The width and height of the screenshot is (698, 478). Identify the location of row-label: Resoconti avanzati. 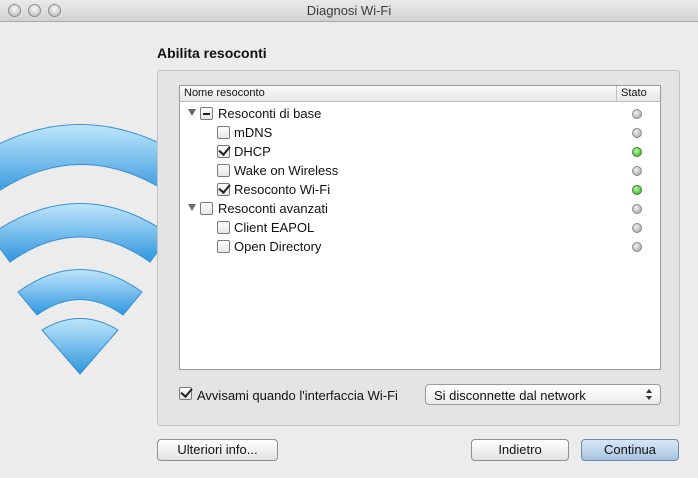
(273, 208).